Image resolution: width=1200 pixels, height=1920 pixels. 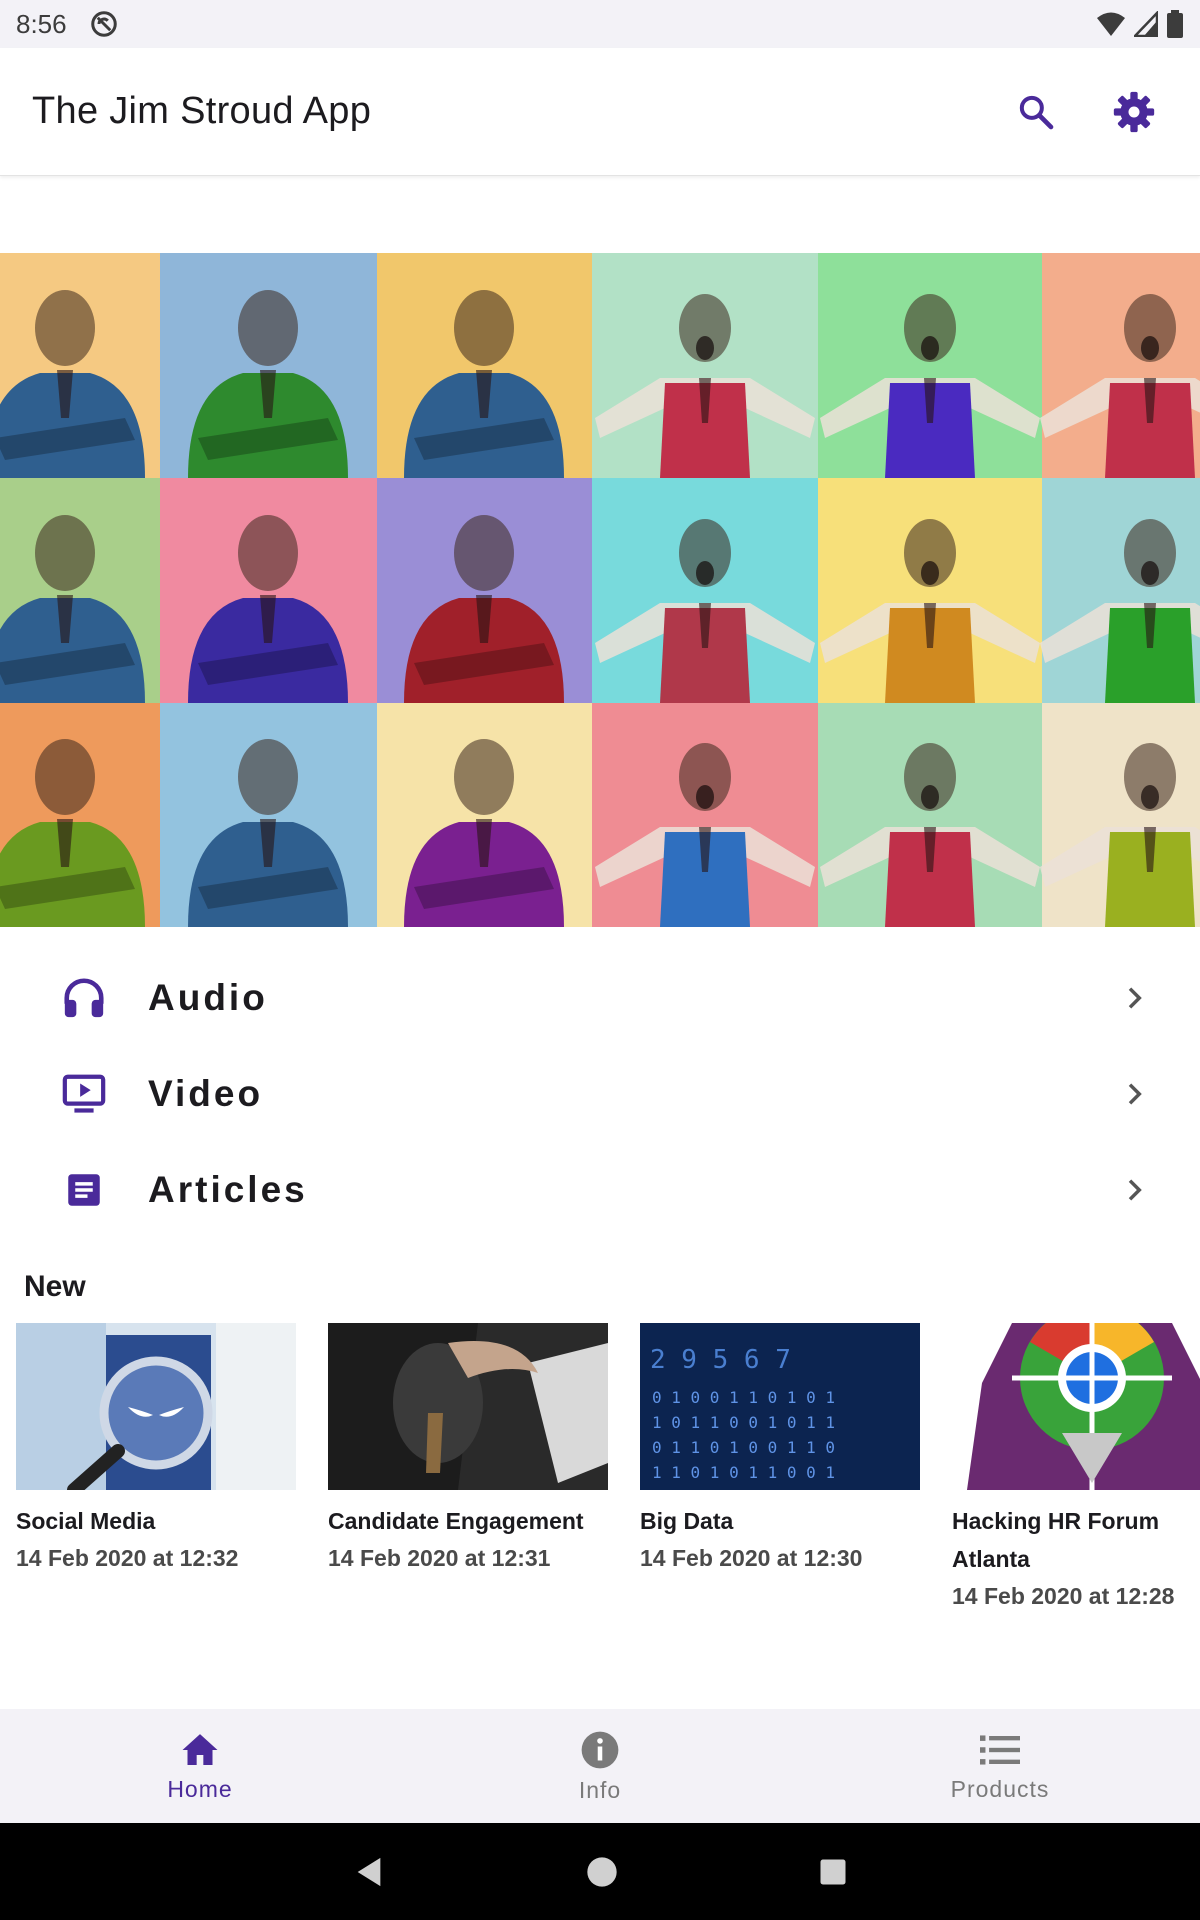 What do you see at coordinates (600, 1789) in the screenshot?
I see `nav-label: Info` at bounding box center [600, 1789].